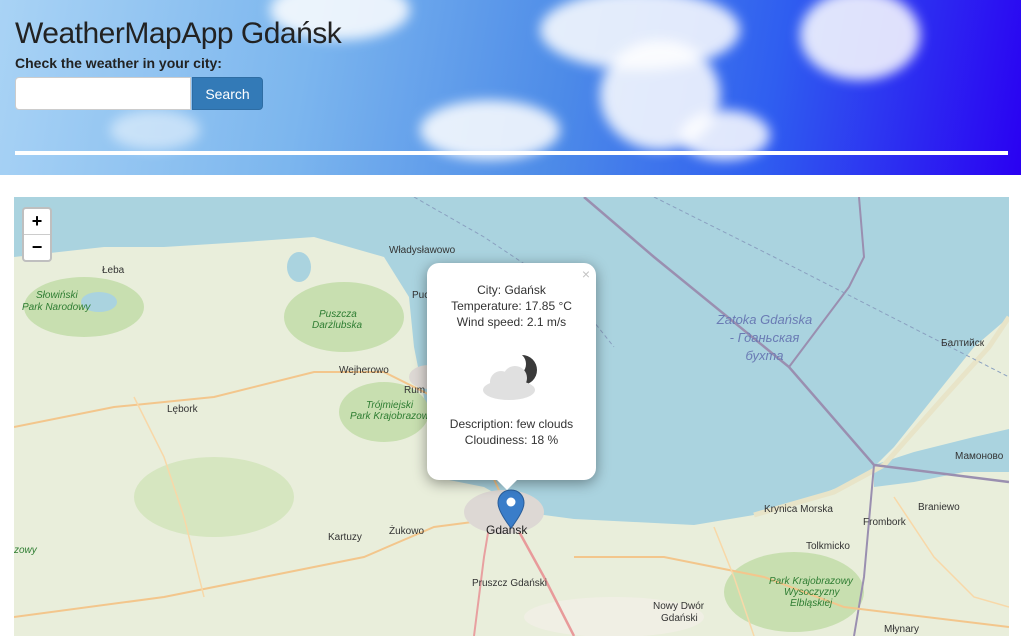 The height and width of the screenshot is (636, 1021). I want to click on map-label: Мамоново, so click(979, 456).